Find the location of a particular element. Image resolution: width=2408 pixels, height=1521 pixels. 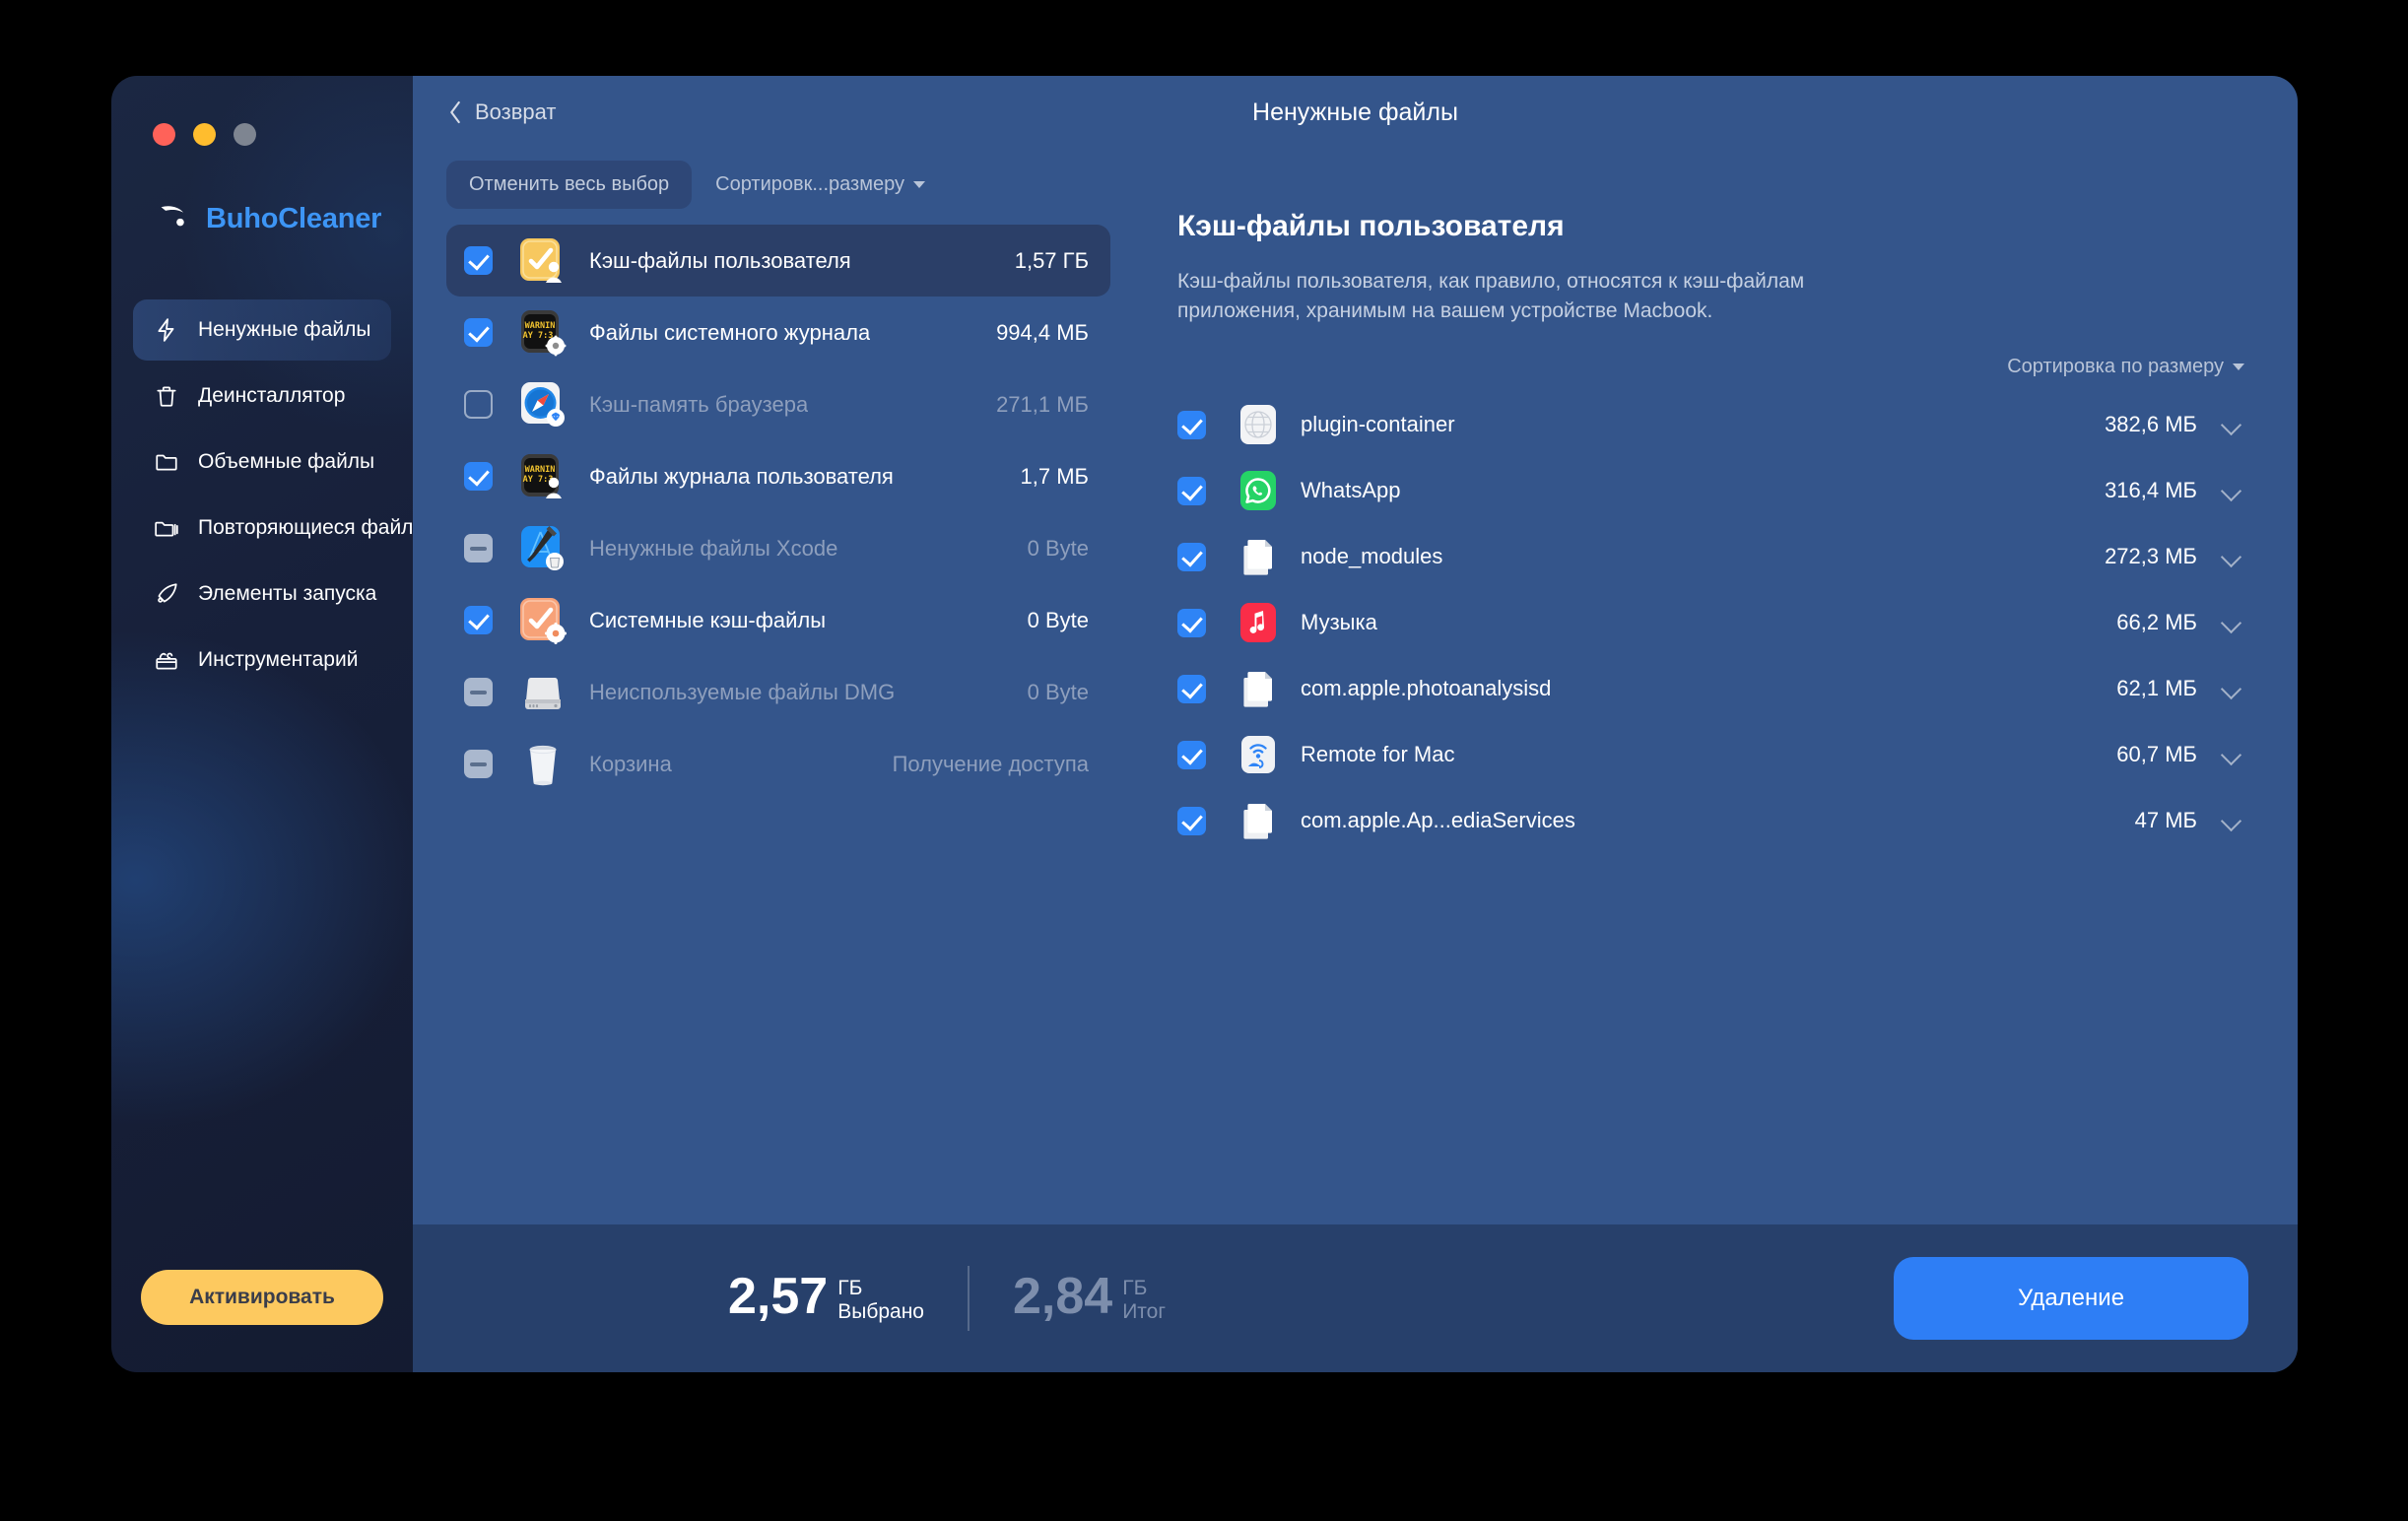

table-row: Кэш-память браузера 271,1 МБ is located at coordinates (778, 404).